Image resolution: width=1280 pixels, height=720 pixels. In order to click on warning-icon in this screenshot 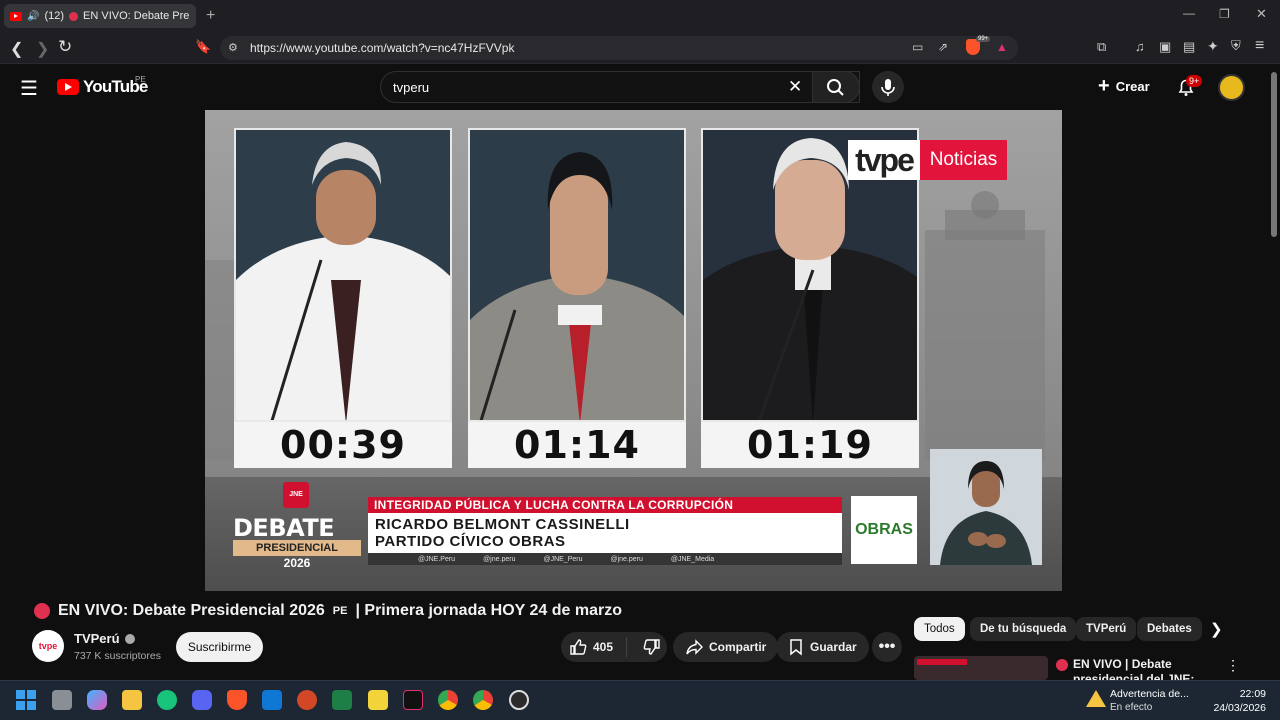, I will do `click(1096, 698)`.